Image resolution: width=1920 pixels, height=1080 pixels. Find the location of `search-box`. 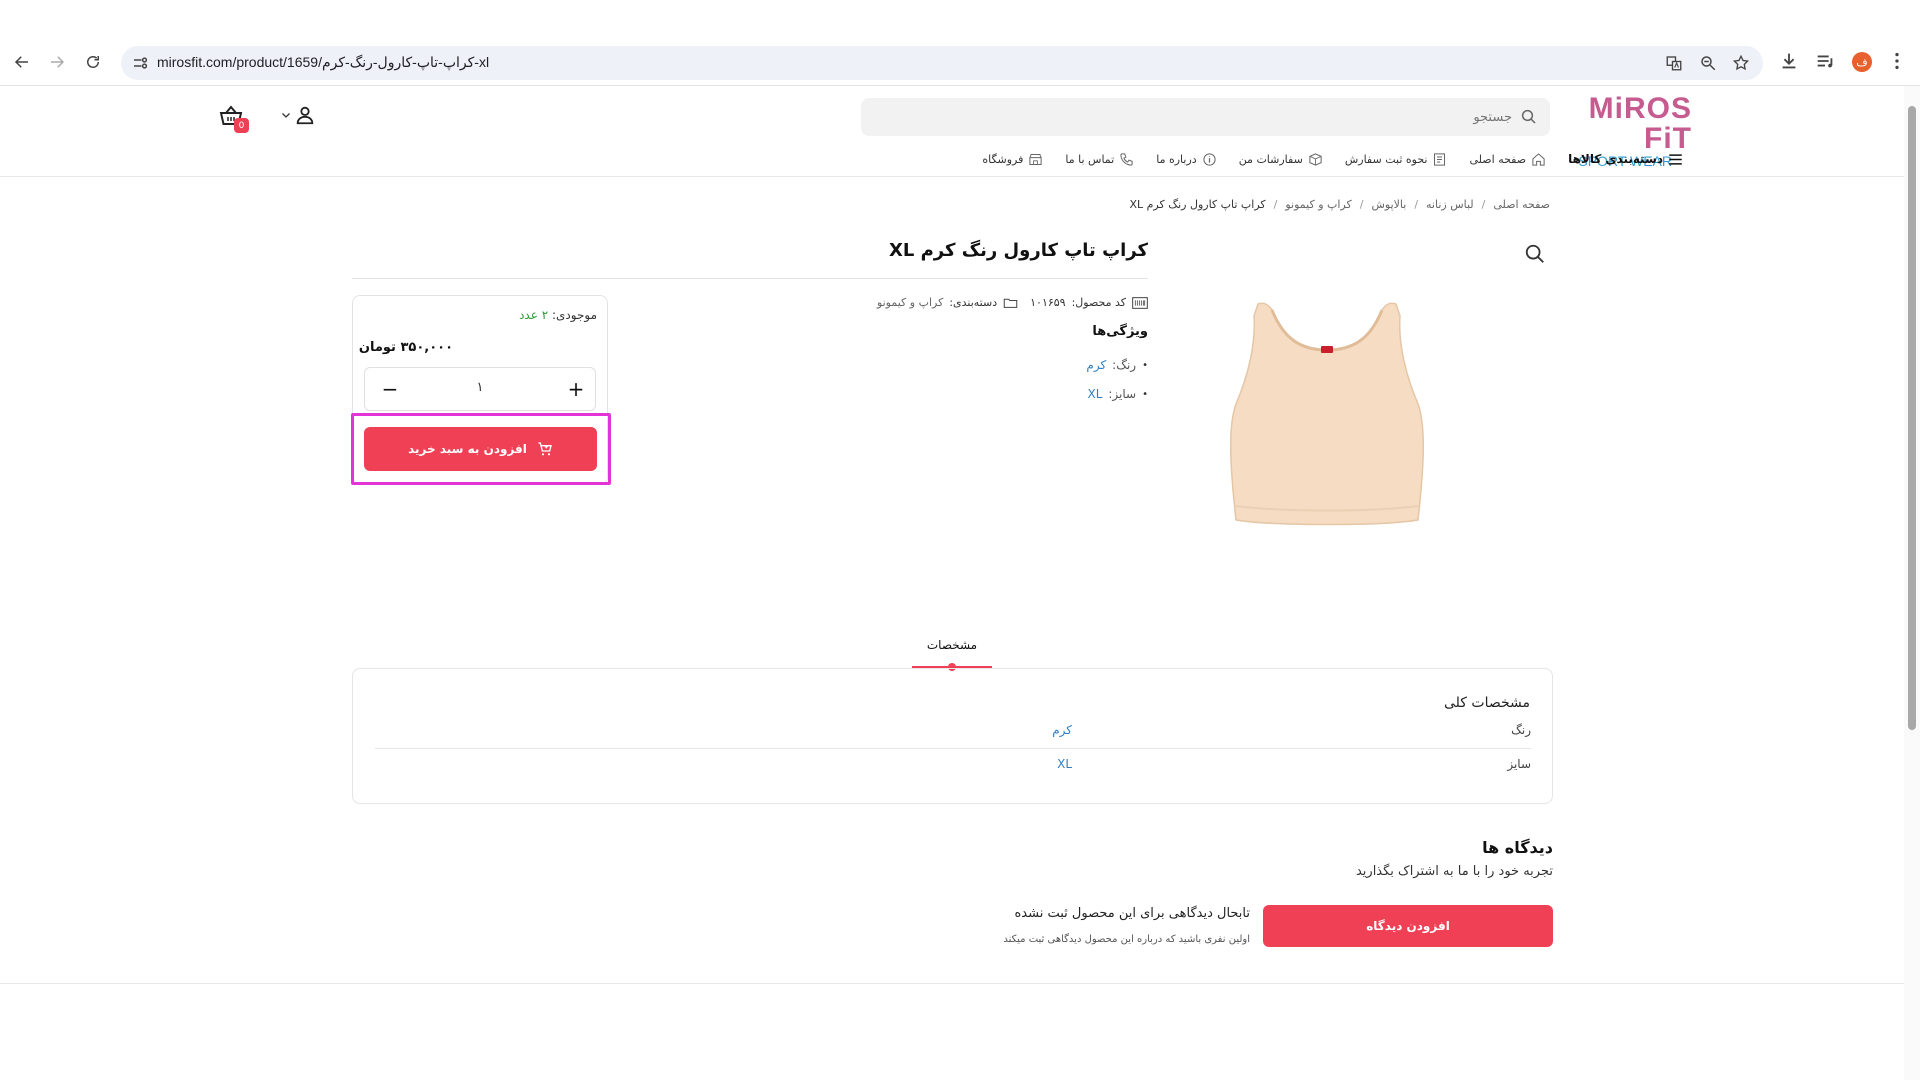

search-box is located at coordinates (1205, 117).